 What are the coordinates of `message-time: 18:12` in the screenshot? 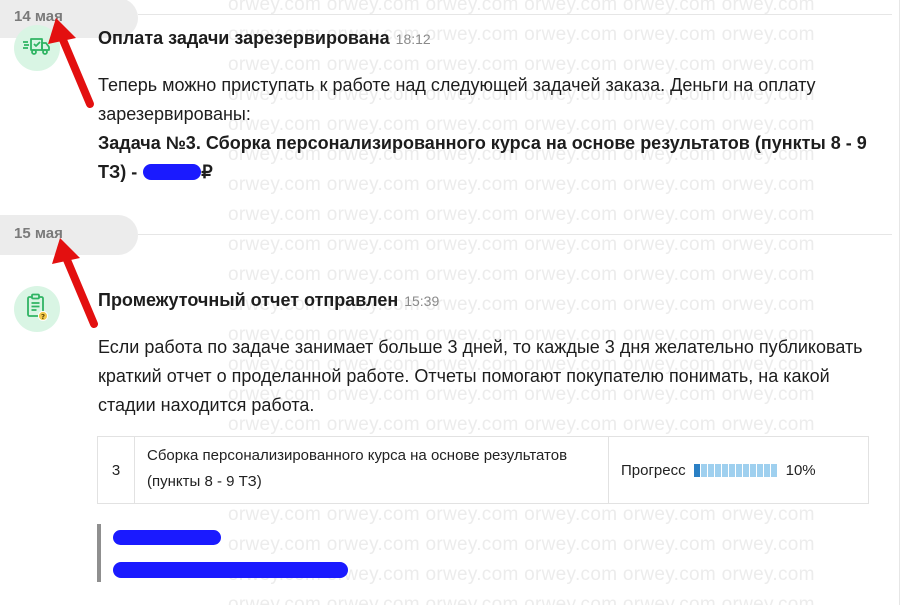 It's located at (413, 39).